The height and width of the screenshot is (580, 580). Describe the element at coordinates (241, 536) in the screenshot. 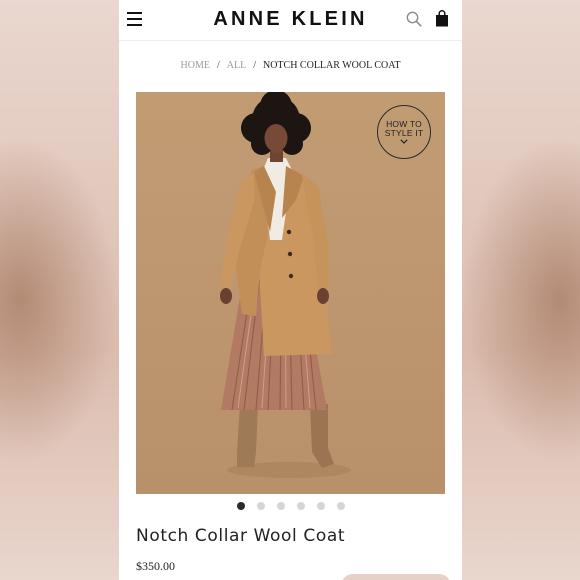

I see `product-title: Notch Collar Wool Coat` at that location.